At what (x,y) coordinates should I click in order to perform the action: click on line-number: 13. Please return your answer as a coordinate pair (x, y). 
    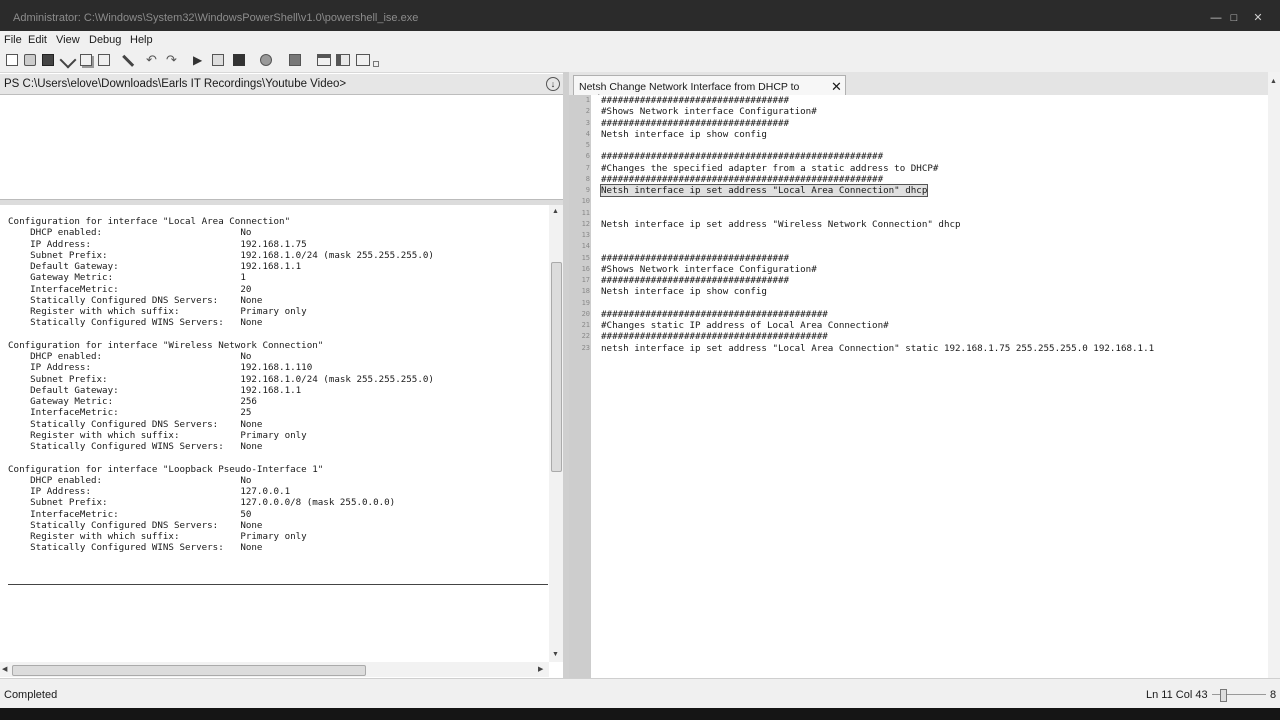
    Looking at the image, I should click on (585, 235).